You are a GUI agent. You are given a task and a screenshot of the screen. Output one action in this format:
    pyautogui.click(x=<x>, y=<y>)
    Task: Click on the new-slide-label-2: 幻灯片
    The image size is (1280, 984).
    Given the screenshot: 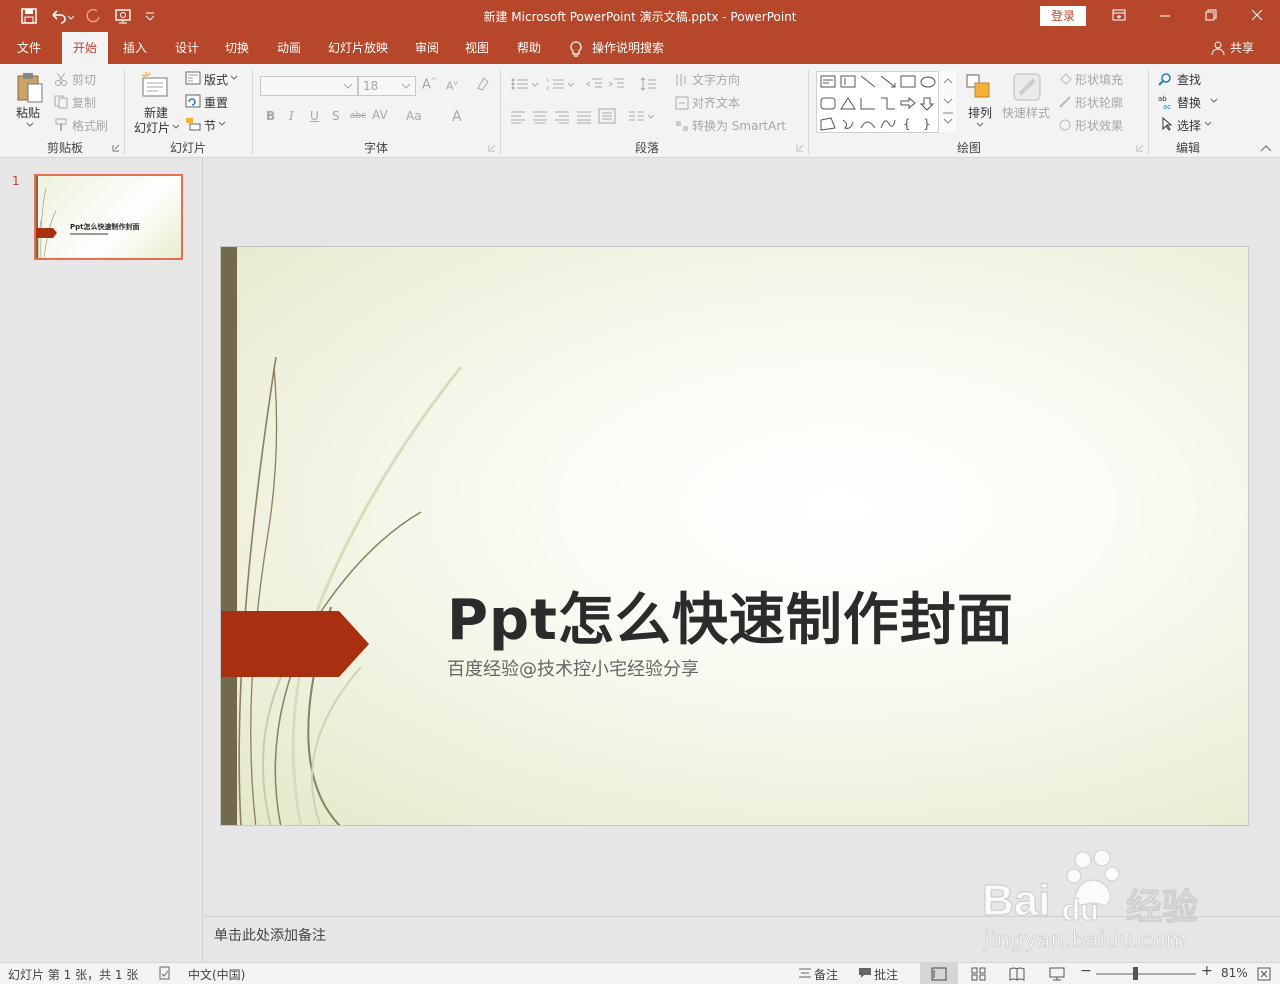 What is the action you would take?
    pyautogui.click(x=152, y=127)
    